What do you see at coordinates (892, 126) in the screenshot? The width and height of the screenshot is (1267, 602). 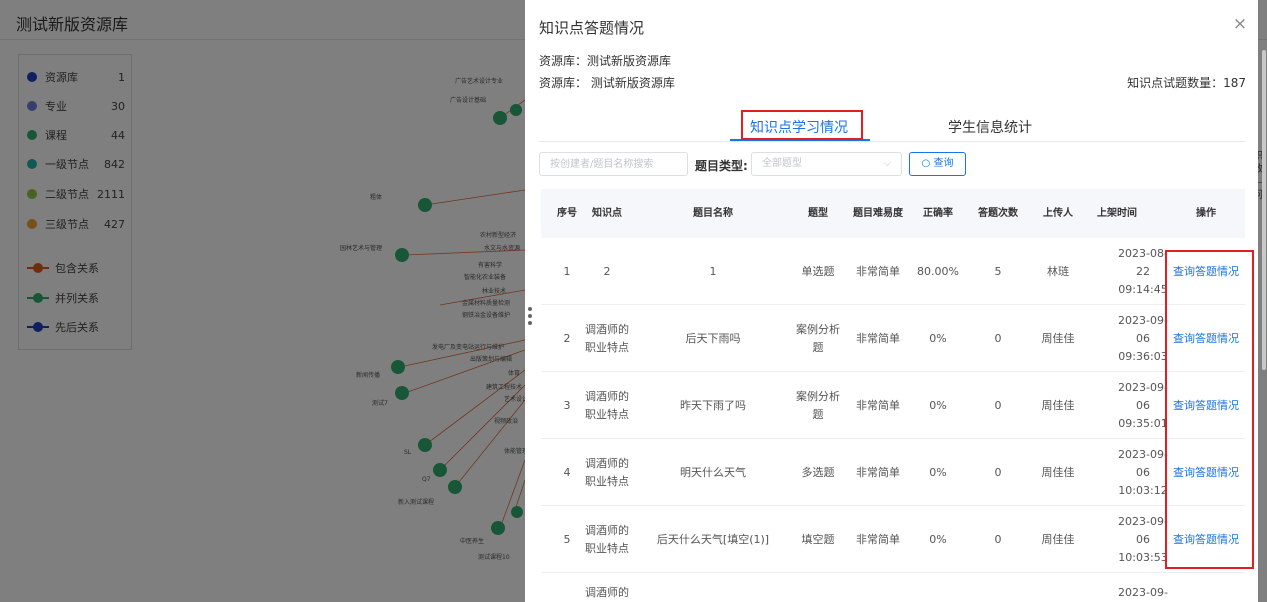 I see `drawer-tabs: 知识点学习情况 学生信息统计` at bounding box center [892, 126].